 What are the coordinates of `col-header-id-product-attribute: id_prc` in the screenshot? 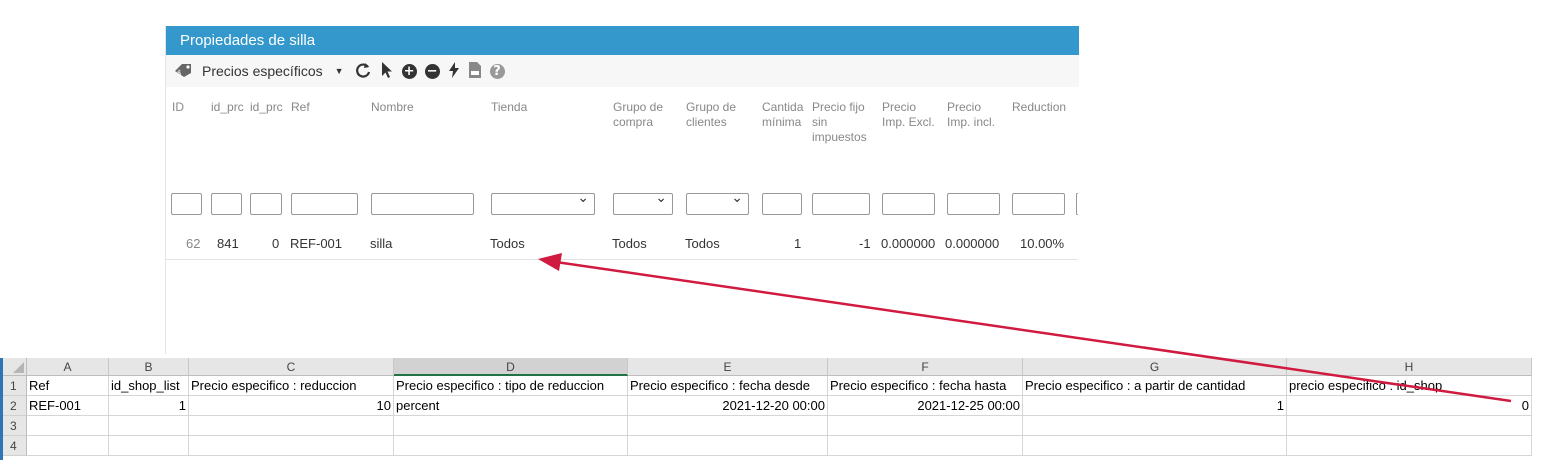 It's located at (268, 107).